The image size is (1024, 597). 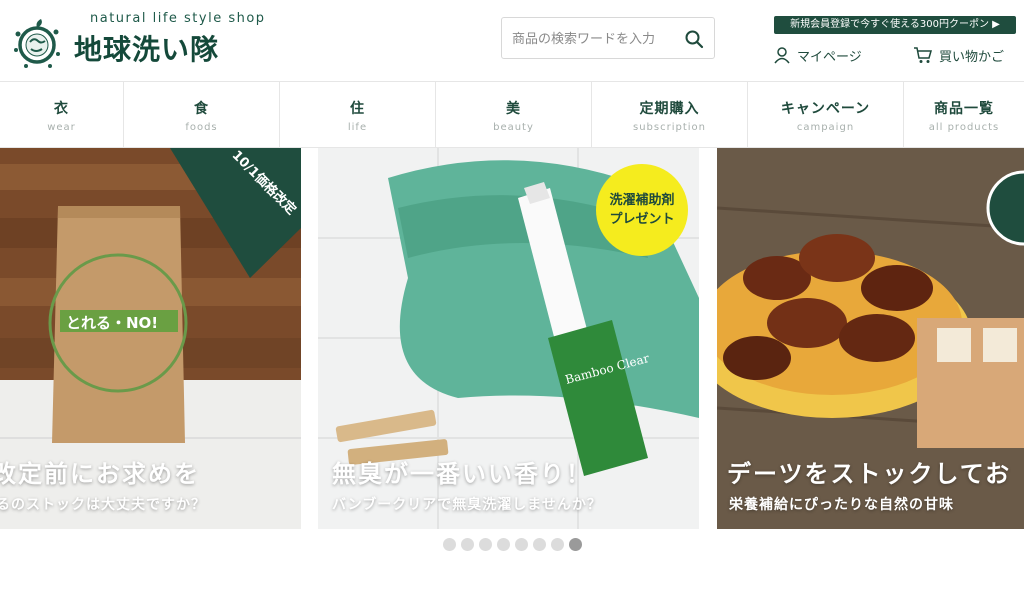 I want to click on nav-sublabel: all products, so click(x=964, y=127).